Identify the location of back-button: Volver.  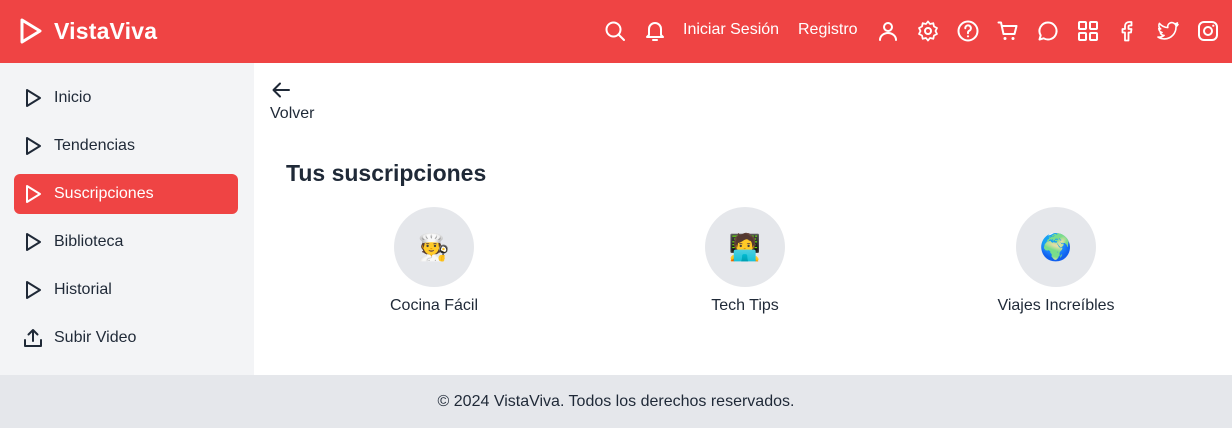
(292, 100).